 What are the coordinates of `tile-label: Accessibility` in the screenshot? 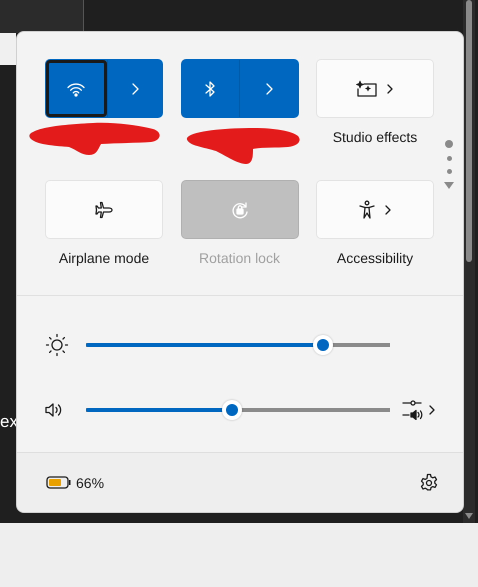 It's located at (375, 259).